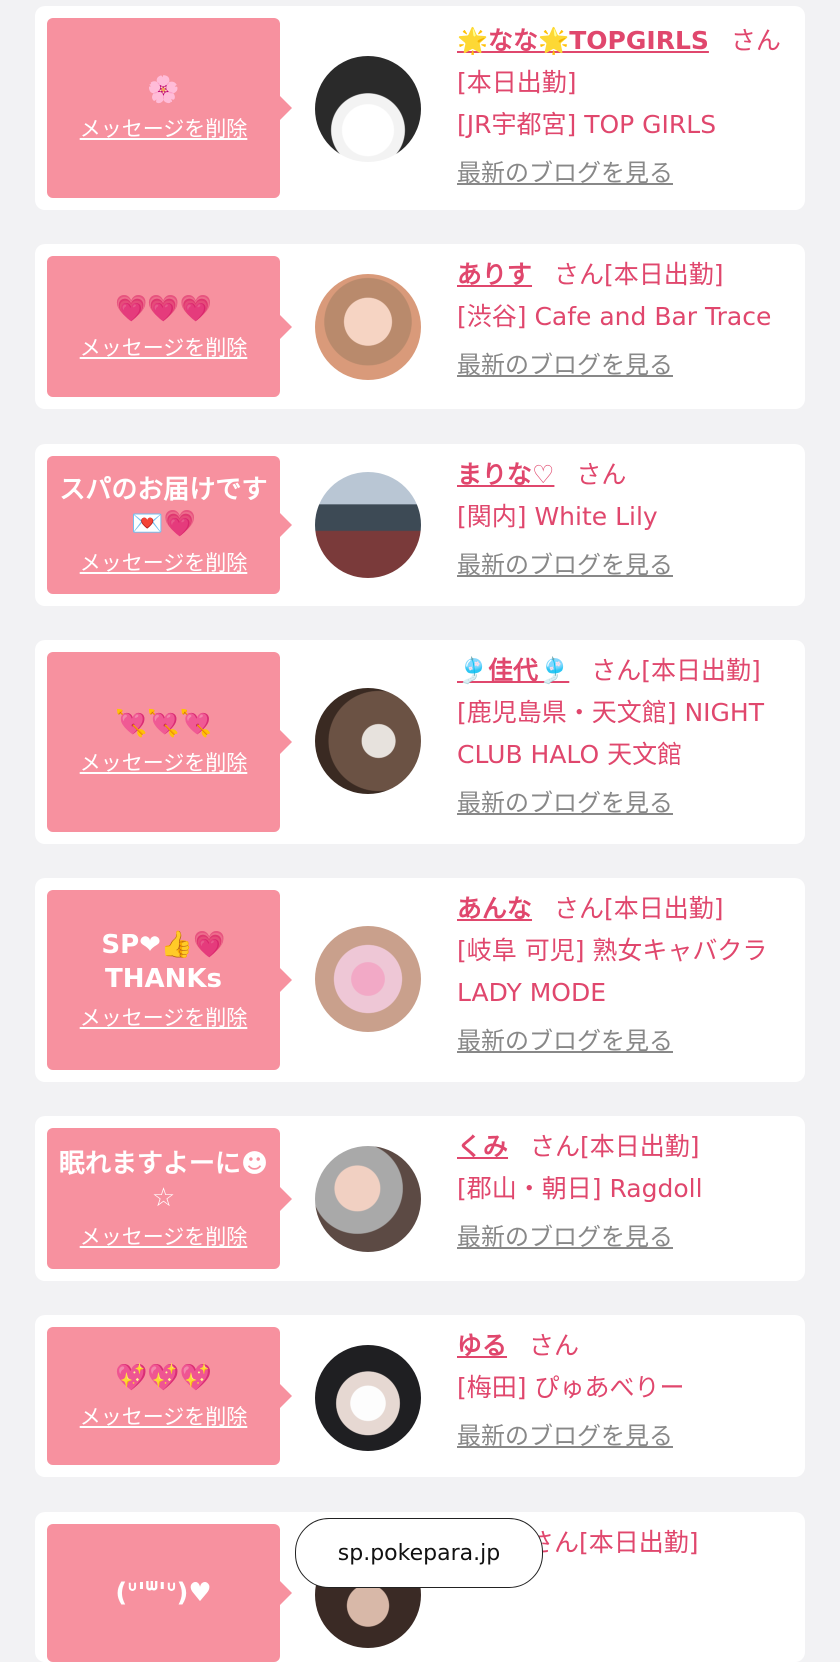 The height and width of the screenshot is (1662, 840). I want to click on message-bubble: スパのお届けです💌💗 メッセージを削除, so click(163, 525).